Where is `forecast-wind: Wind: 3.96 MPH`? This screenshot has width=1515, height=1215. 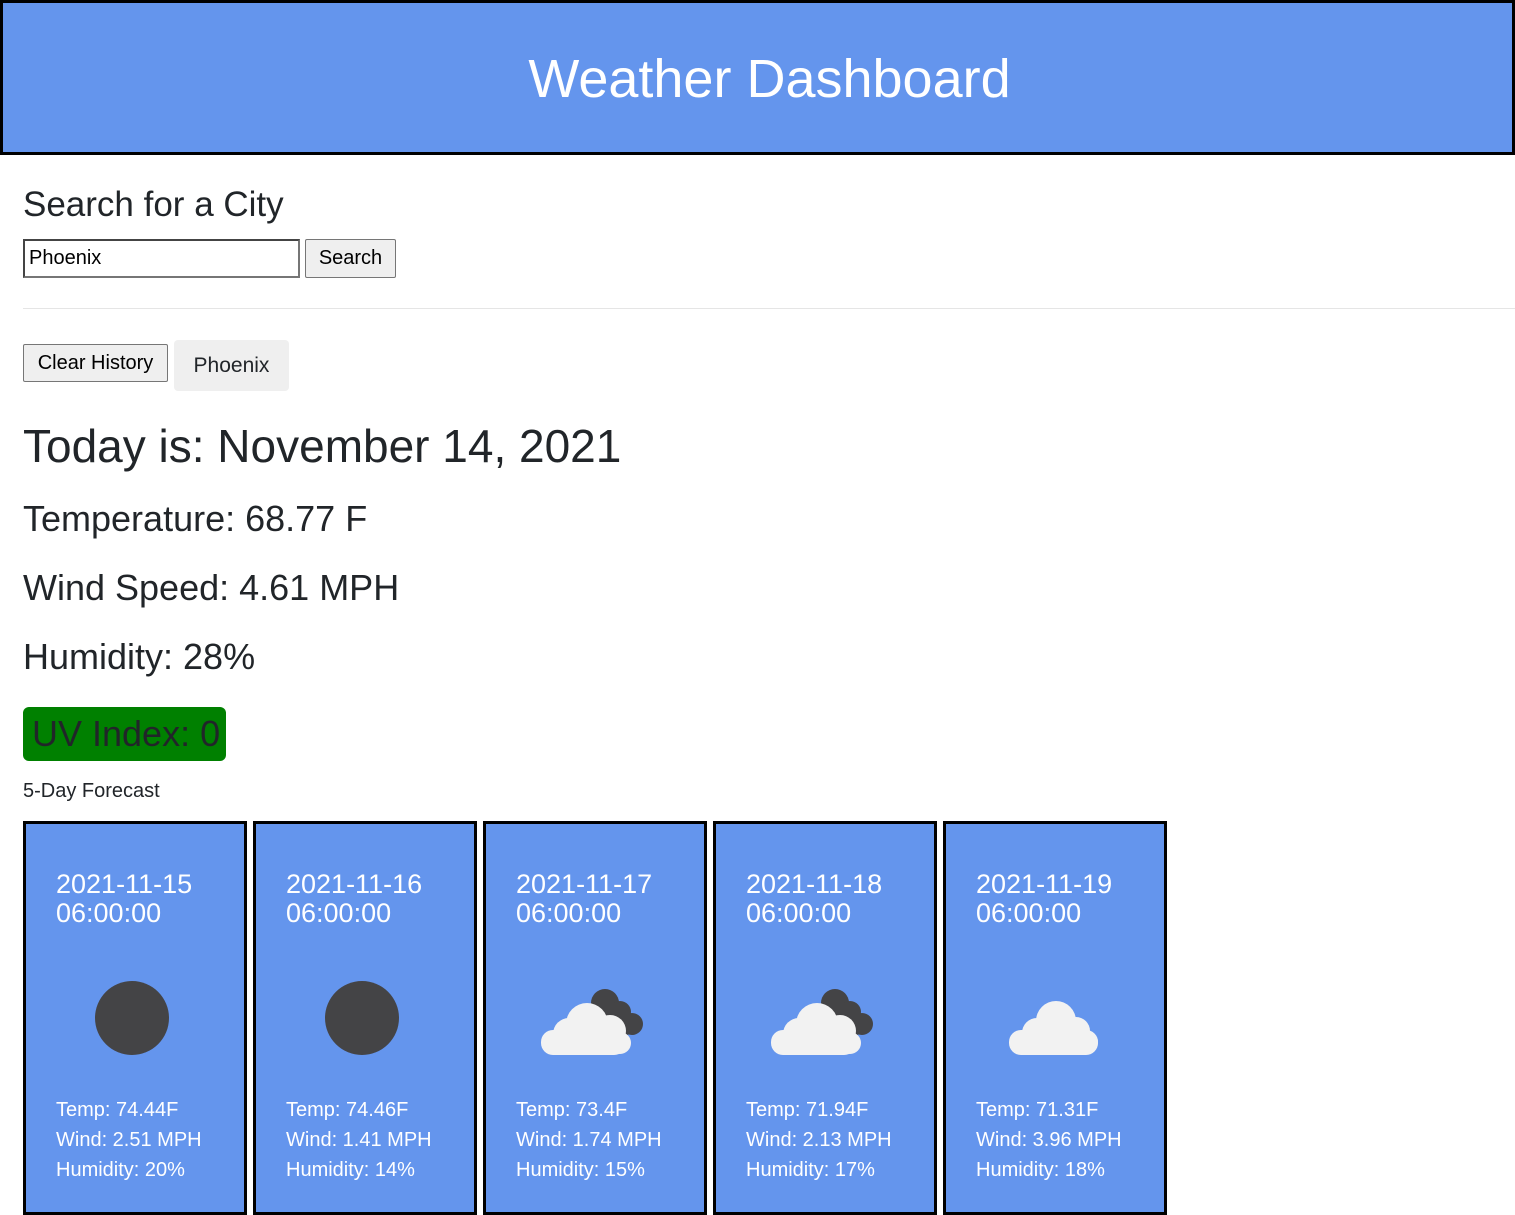
forecast-wind: Wind: 3.96 MPH is located at coordinates (1049, 1140).